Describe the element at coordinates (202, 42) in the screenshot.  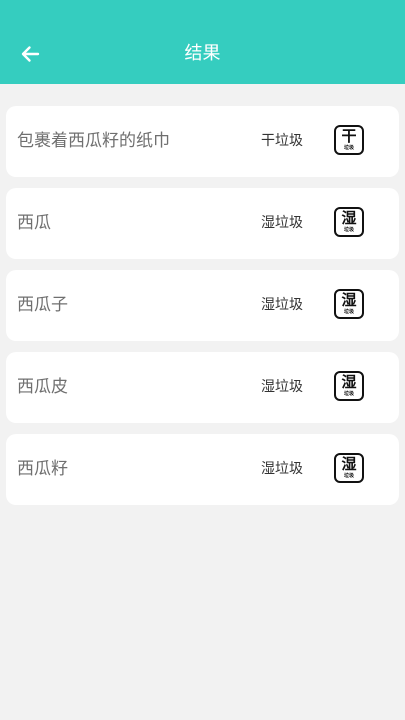
I see `app-header: 结果` at that location.